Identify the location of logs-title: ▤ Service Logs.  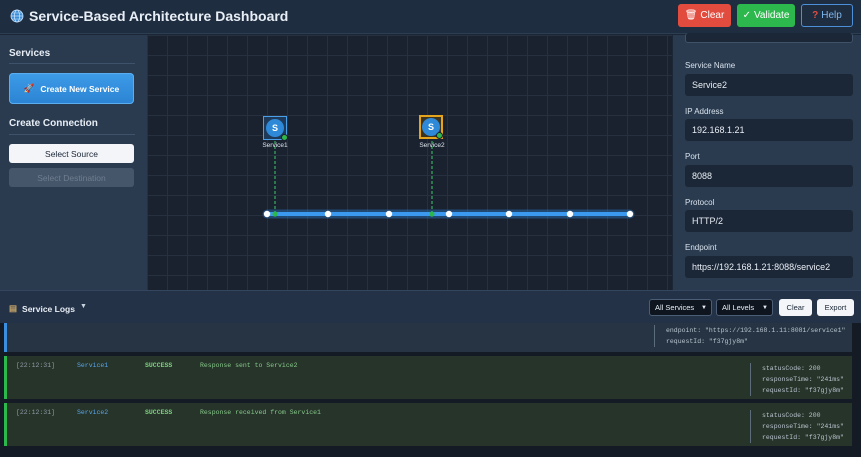
(42, 308).